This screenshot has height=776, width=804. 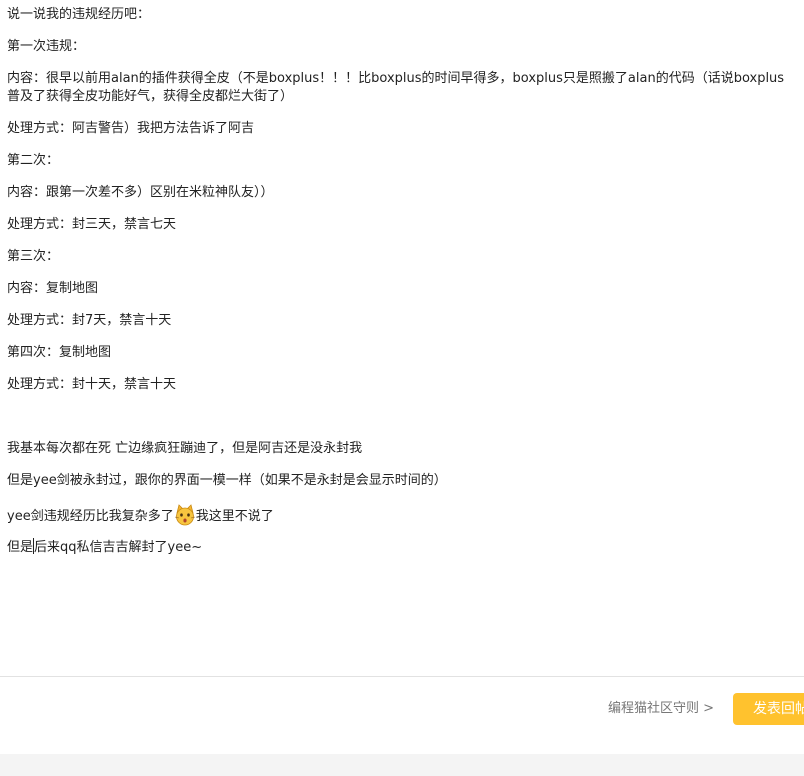 I want to click on post-paragraph: 但是yee剑被永封过，跟你的界面一模一样（如果不是永封是会显示时间的）, so click(x=227, y=480).